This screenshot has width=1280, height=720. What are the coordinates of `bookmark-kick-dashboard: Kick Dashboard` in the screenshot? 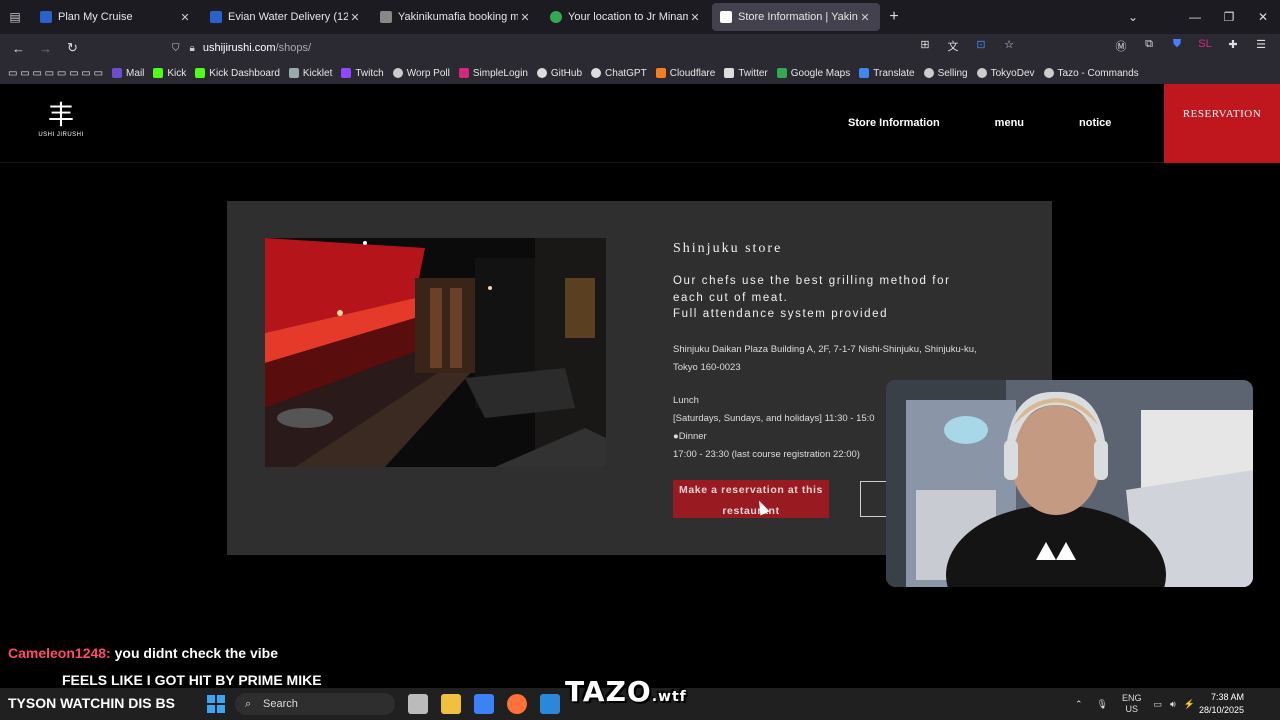 It's located at (237, 73).